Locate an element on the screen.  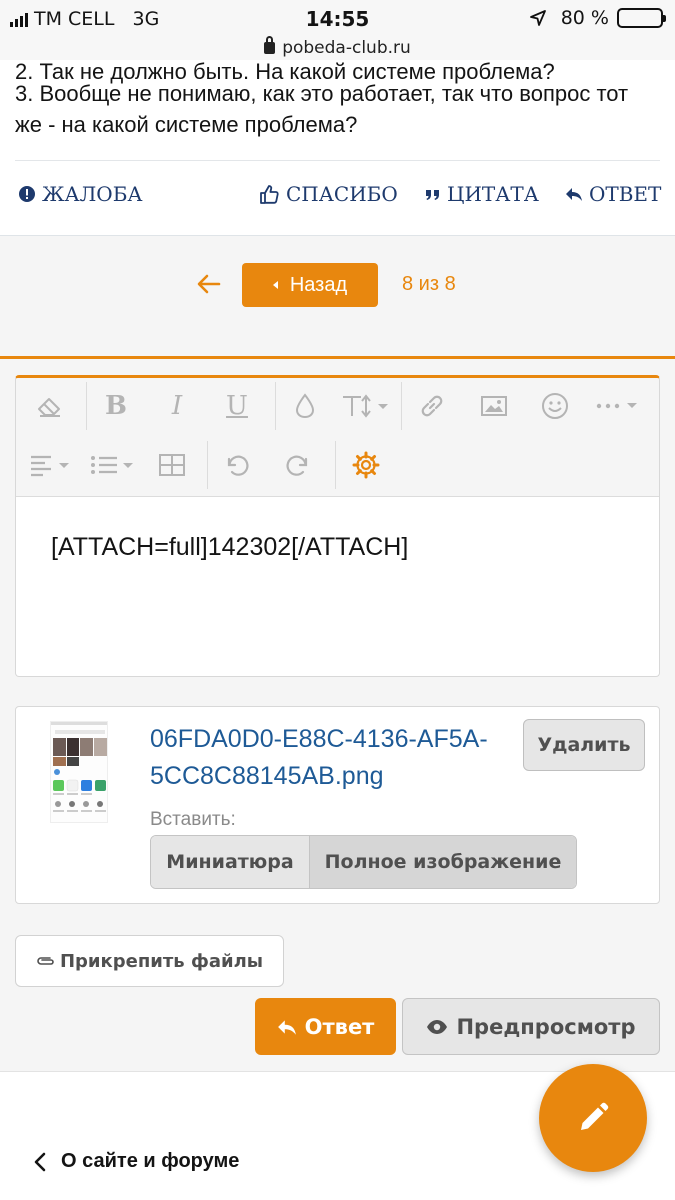
preview-button: Предпросмотр is located at coordinates (531, 1026).